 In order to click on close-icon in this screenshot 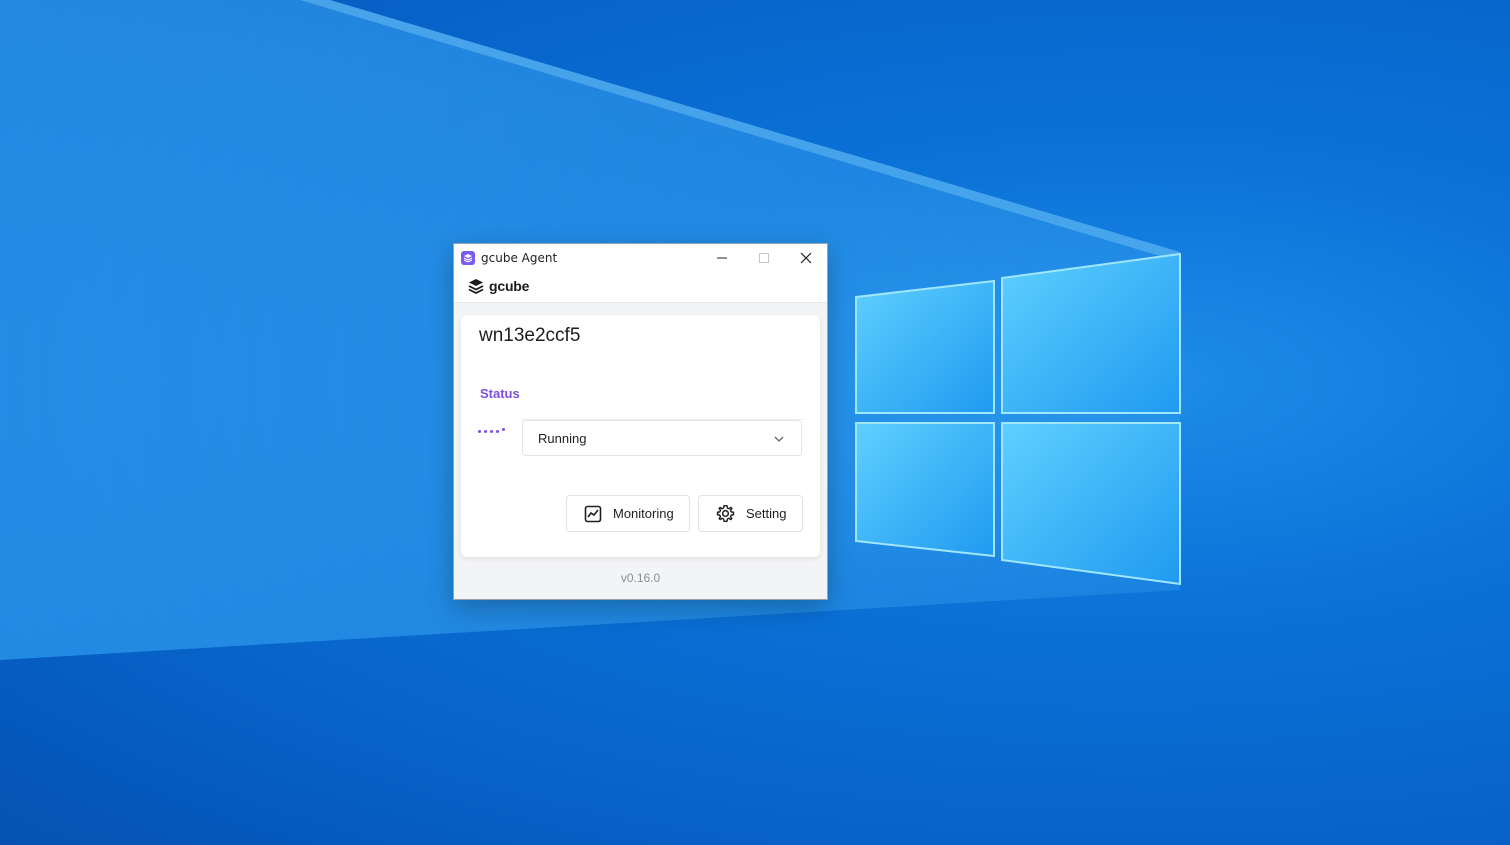, I will do `click(806, 258)`.